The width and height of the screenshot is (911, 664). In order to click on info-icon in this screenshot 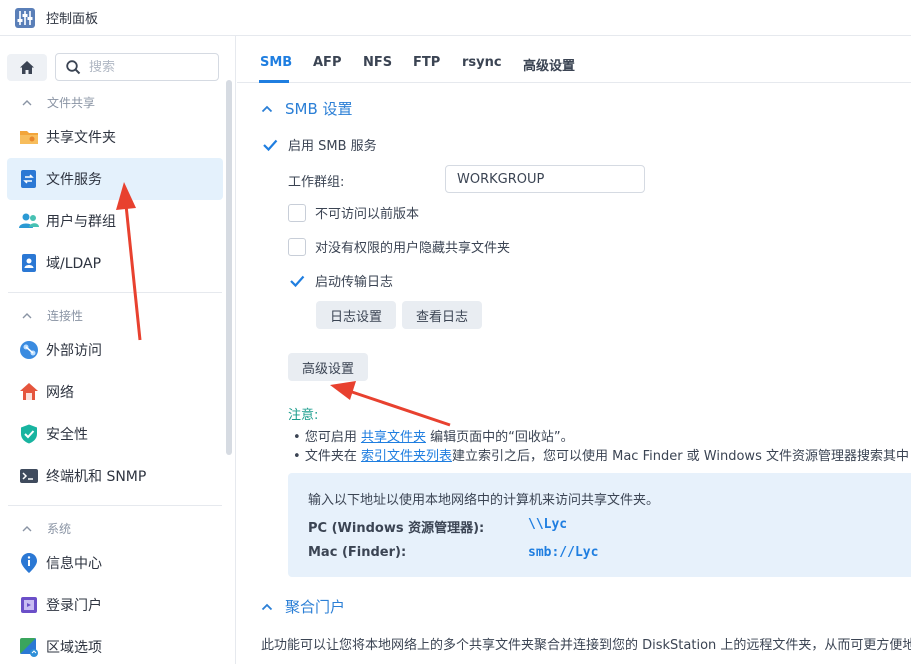, I will do `click(29, 563)`.